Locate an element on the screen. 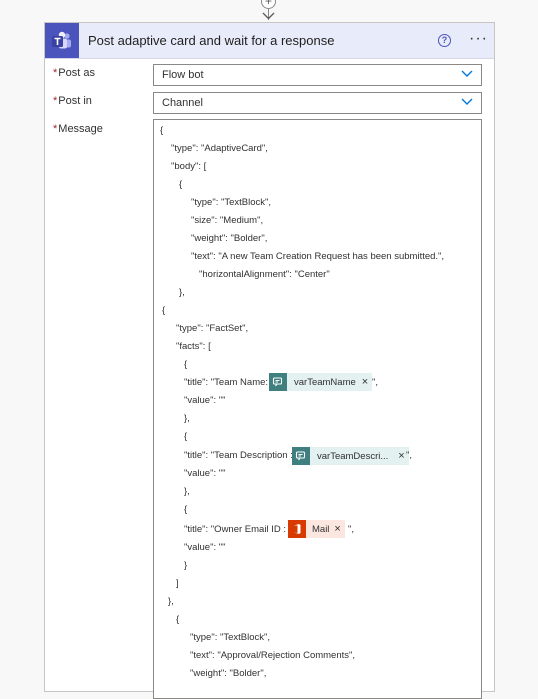 The height and width of the screenshot is (699, 538). token-label: Mail is located at coordinates (321, 529).